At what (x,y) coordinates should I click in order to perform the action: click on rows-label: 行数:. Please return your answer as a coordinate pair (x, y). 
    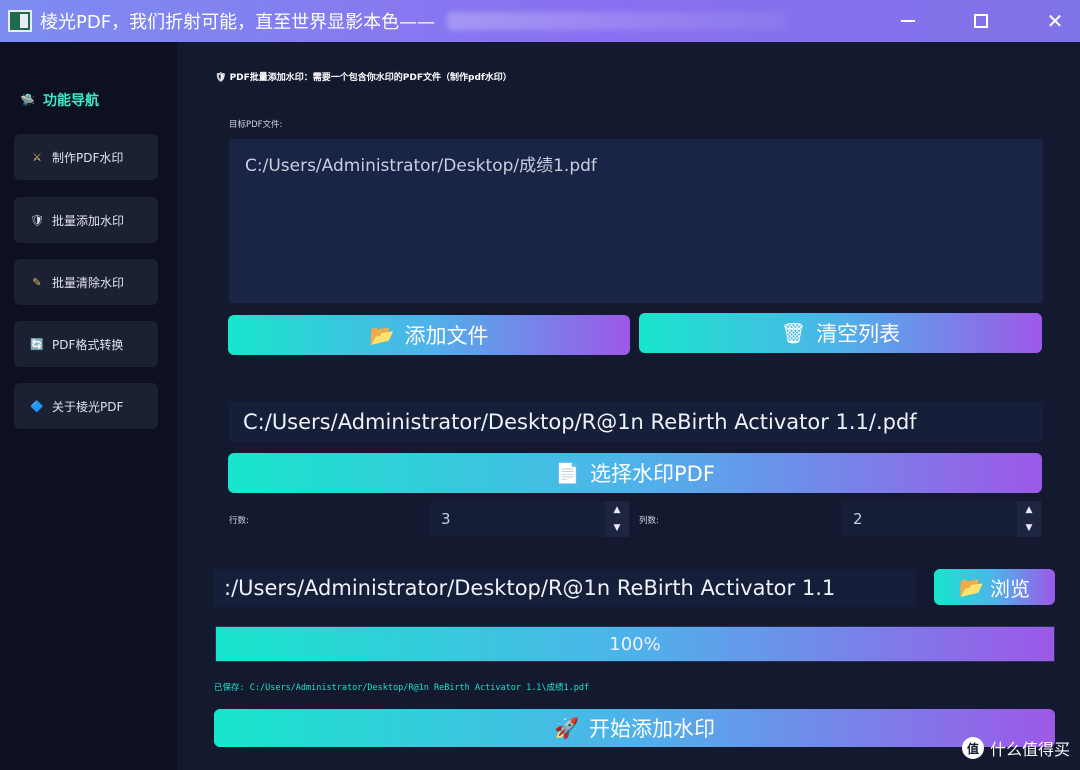
    Looking at the image, I should click on (239, 521).